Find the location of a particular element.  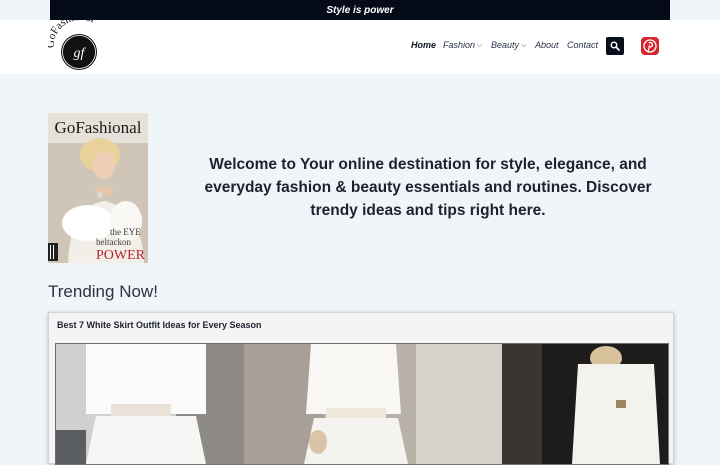

cover-headline-big: POWER is located at coordinates (121, 255).